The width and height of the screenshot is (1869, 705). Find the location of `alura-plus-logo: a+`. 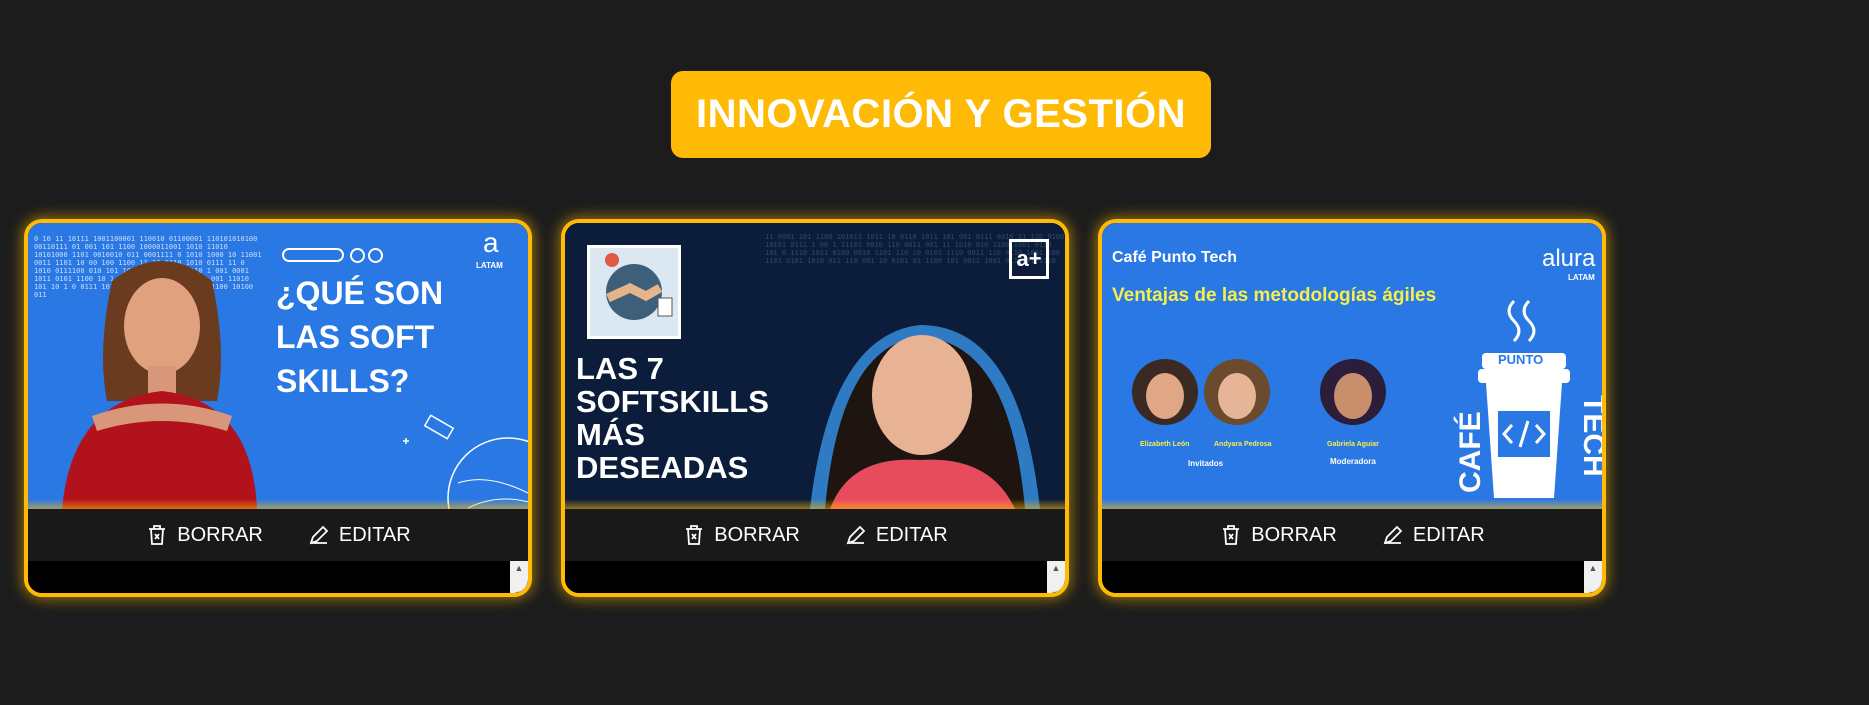

alura-plus-logo: a+ is located at coordinates (1029, 259).